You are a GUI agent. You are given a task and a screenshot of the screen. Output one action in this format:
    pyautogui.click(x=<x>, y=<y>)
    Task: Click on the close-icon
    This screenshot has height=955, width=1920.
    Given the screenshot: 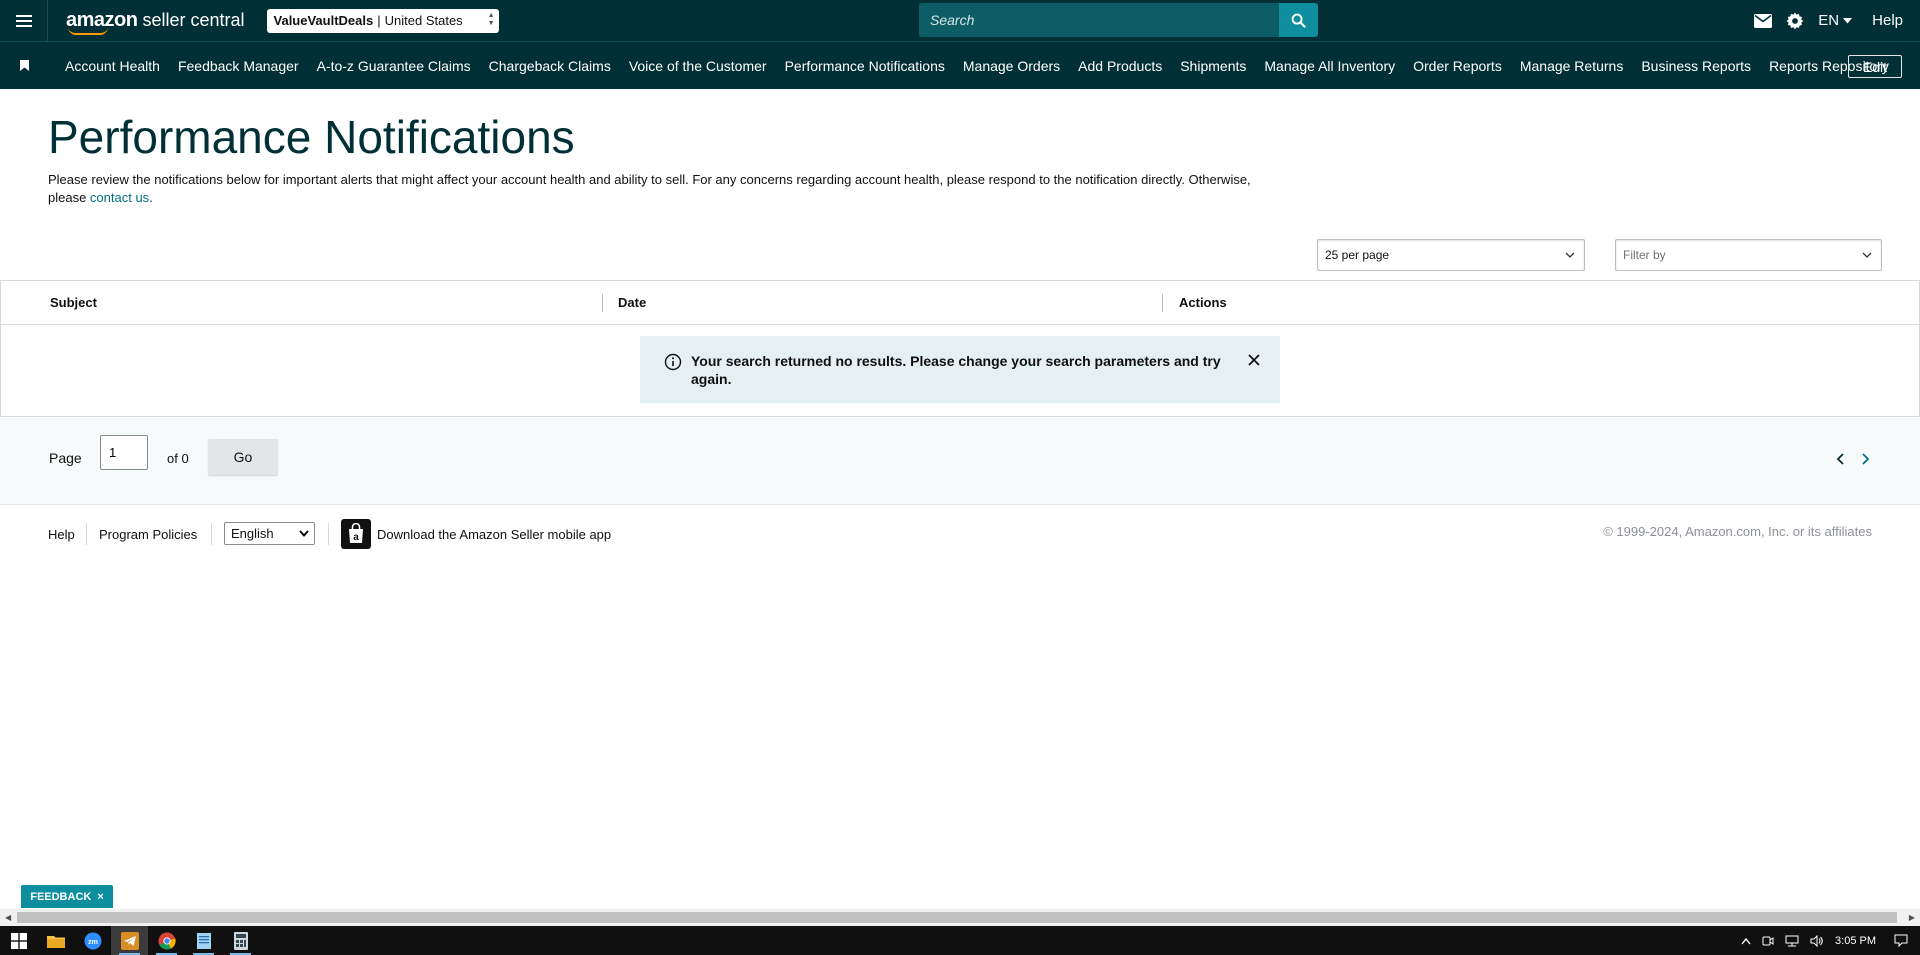 What is the action you would take?
    pyautogui.click(x=1254, y=360)
    